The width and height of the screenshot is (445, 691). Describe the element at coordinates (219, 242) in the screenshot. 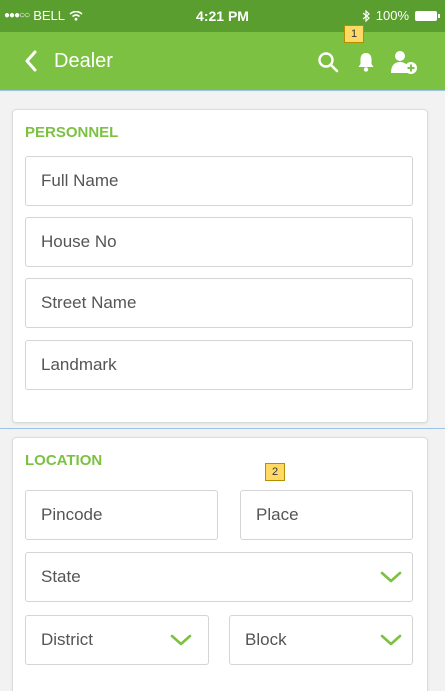

I see `house-no-field: House No` at that location.